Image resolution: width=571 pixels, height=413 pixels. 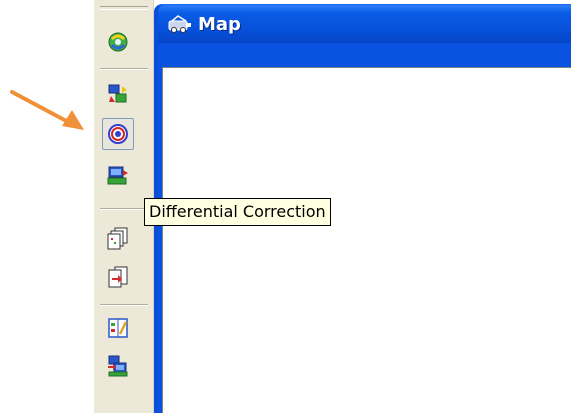 I want to click on target-button, so click(x=118, y=134).